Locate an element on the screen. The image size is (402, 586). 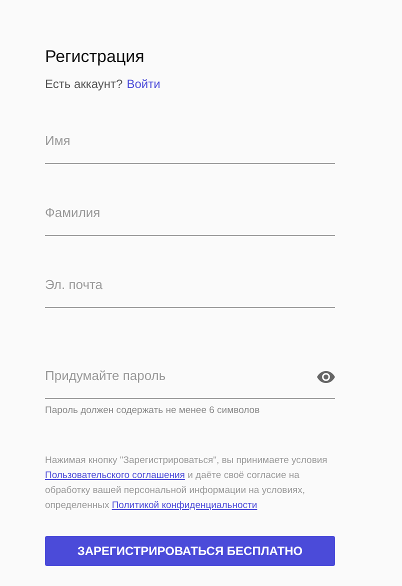
input-field: Эл. почта is located at coordinates (190, 287).